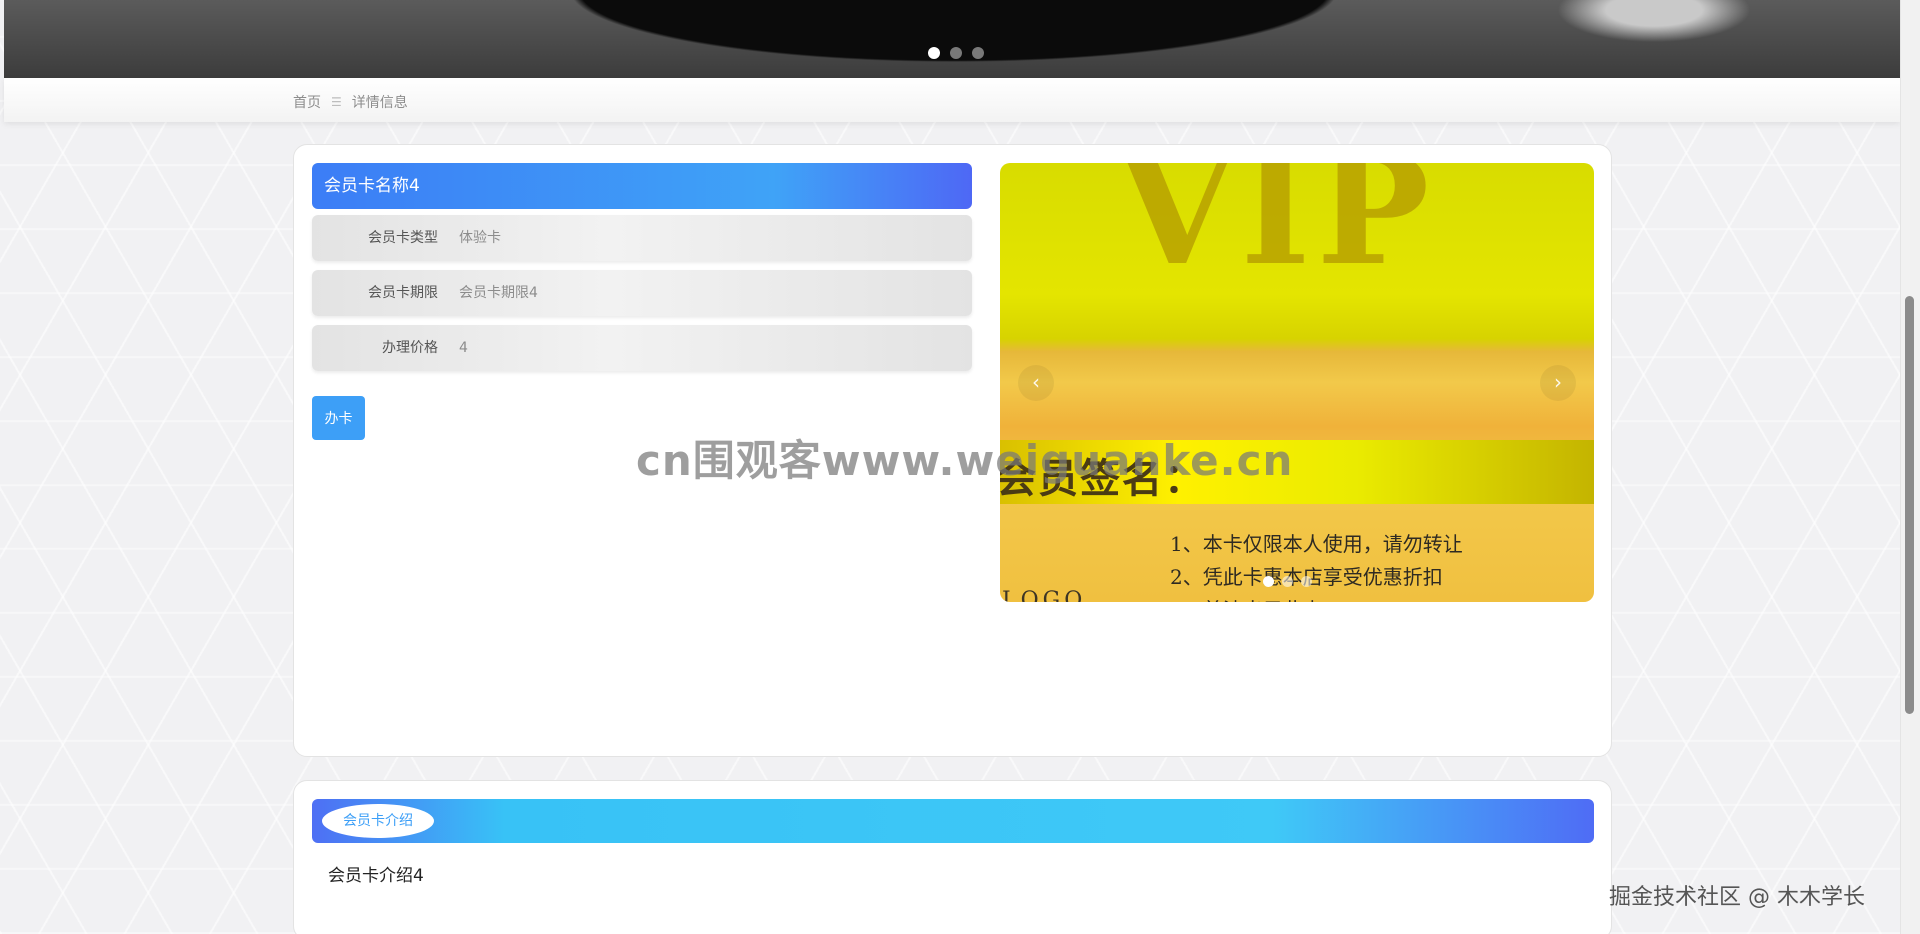 The image size is (1920, 934). Describe the element at coordinates (378, 821) in the screenshot. I see `intro-tab: 会员卡介绍` at that location.